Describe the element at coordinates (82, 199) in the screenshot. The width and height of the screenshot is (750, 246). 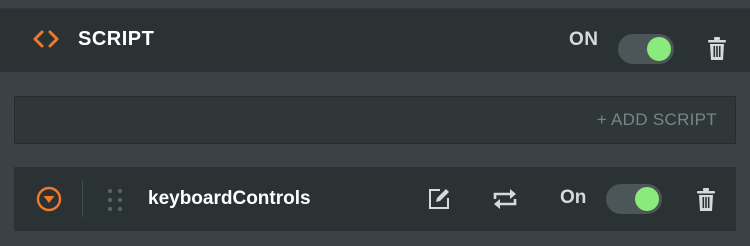
I see `row-divider` at that location.